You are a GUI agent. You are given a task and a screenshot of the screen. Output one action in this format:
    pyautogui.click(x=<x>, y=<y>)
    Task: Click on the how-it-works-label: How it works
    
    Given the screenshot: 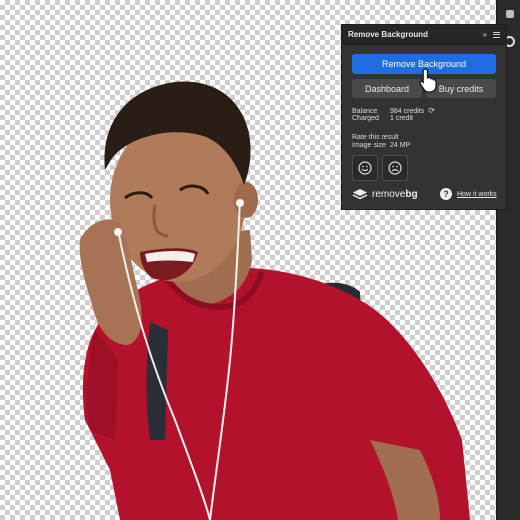 What is the action you would take?
    pyautogui.click(x=477, y=194)
    